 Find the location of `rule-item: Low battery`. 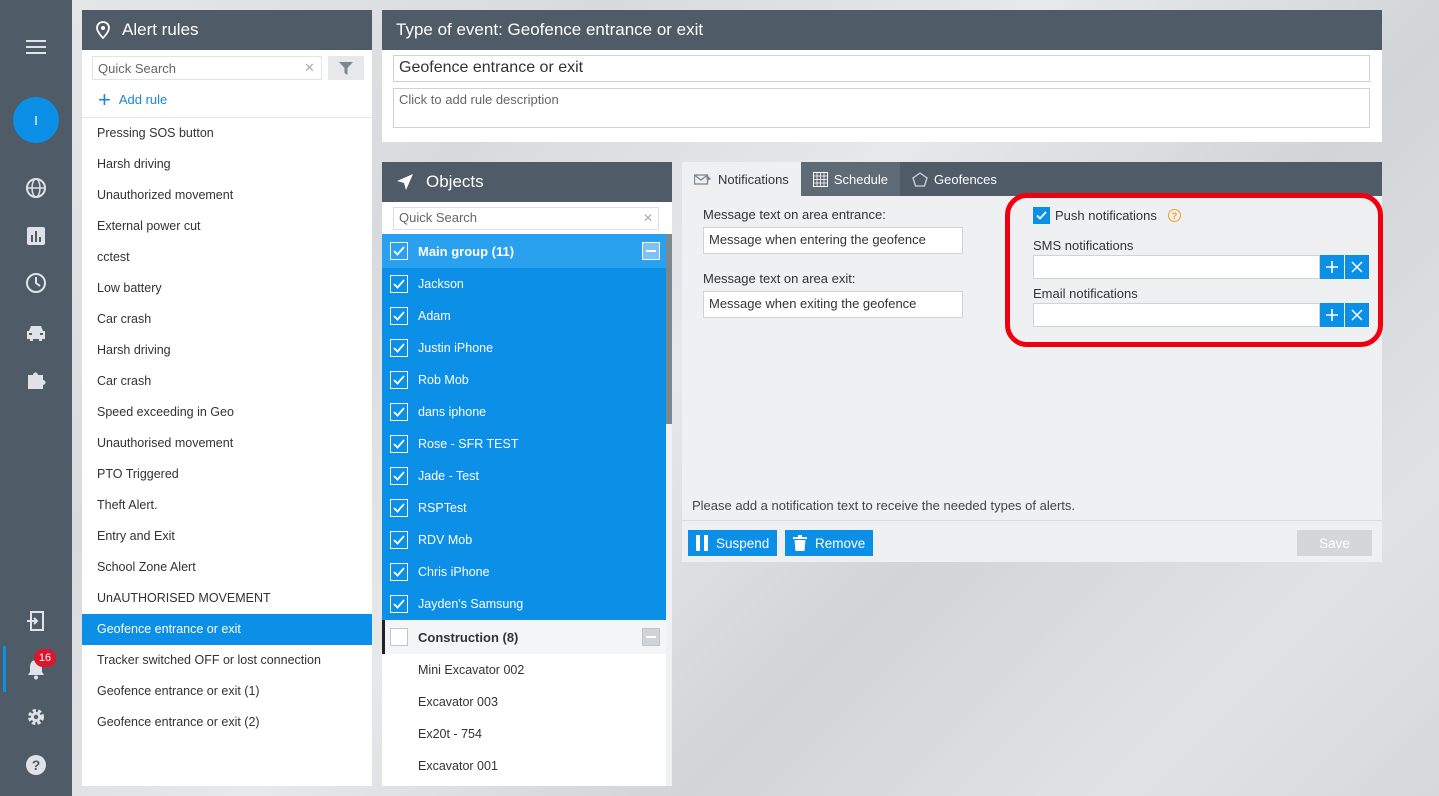

rule-item: Low battery is located at coordinates (227, 288).